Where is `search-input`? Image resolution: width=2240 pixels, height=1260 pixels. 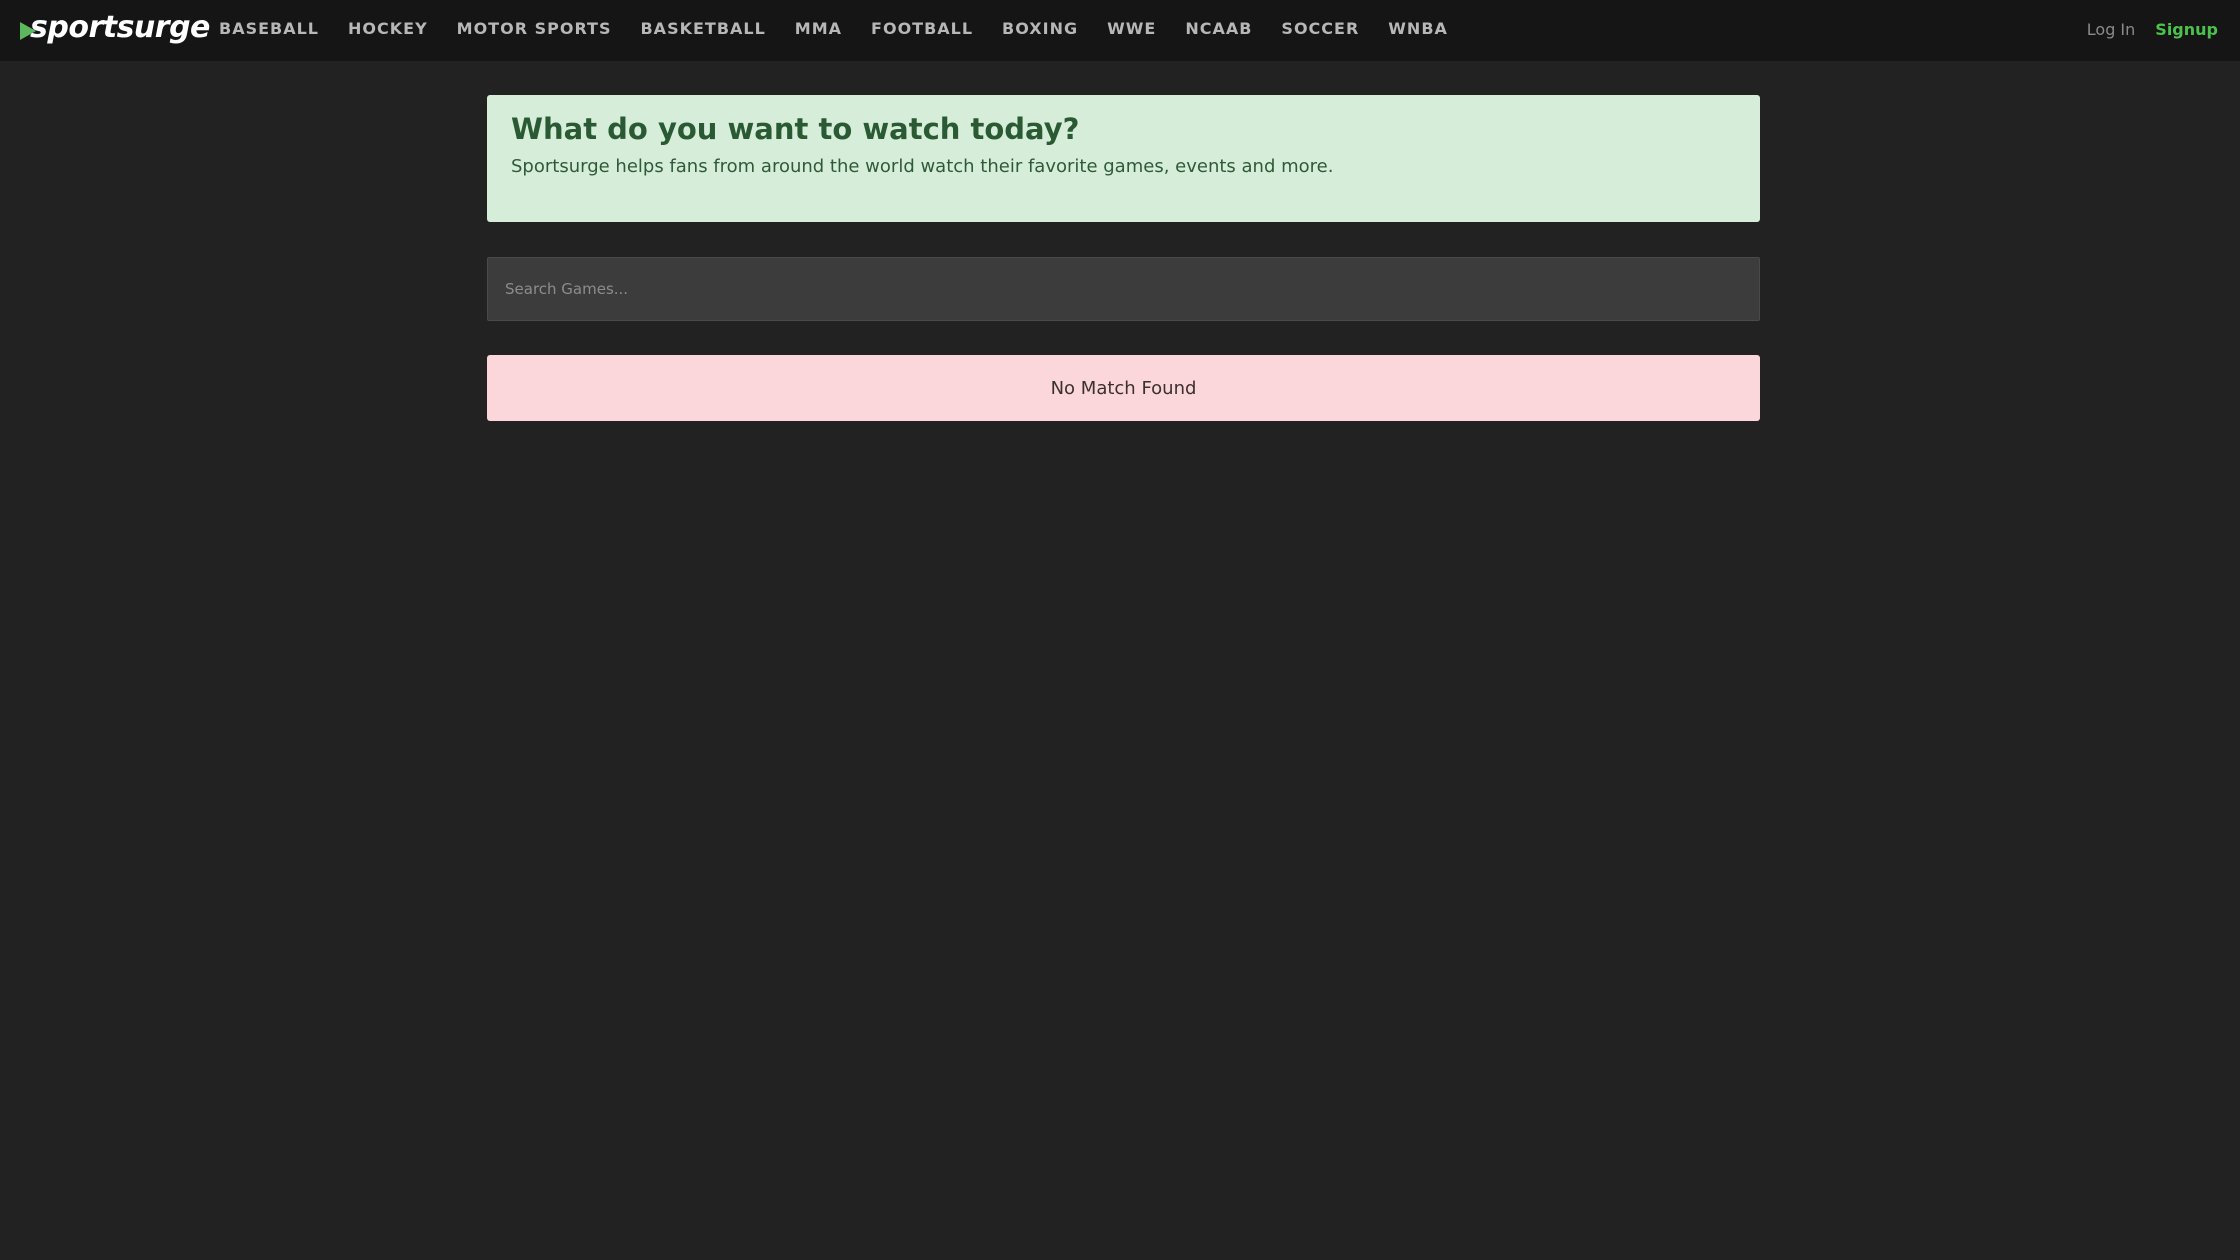
search-input is located at coordinates (1123, 289).